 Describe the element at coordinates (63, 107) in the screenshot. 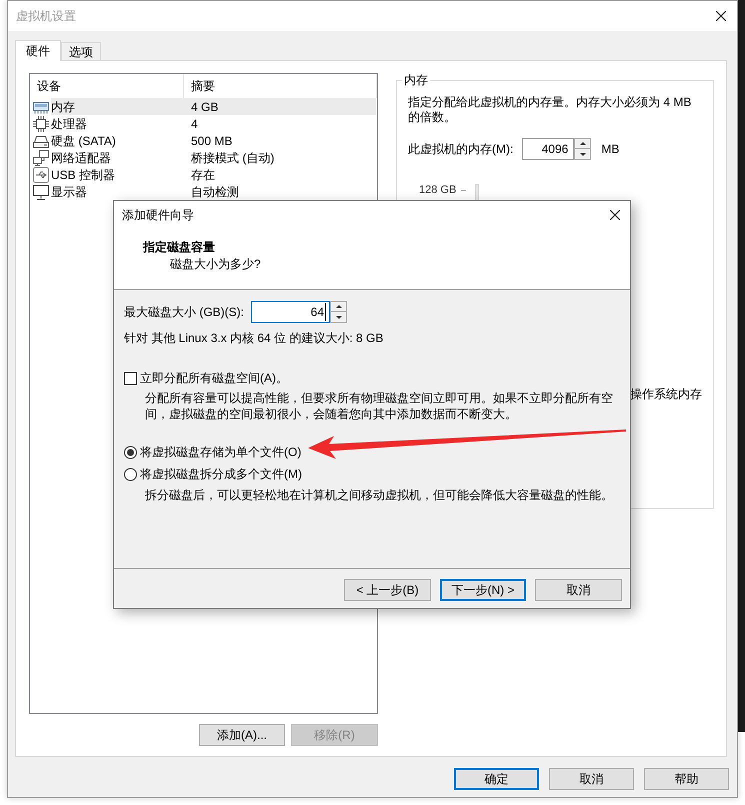

I see `device-name: 内存` at that location.